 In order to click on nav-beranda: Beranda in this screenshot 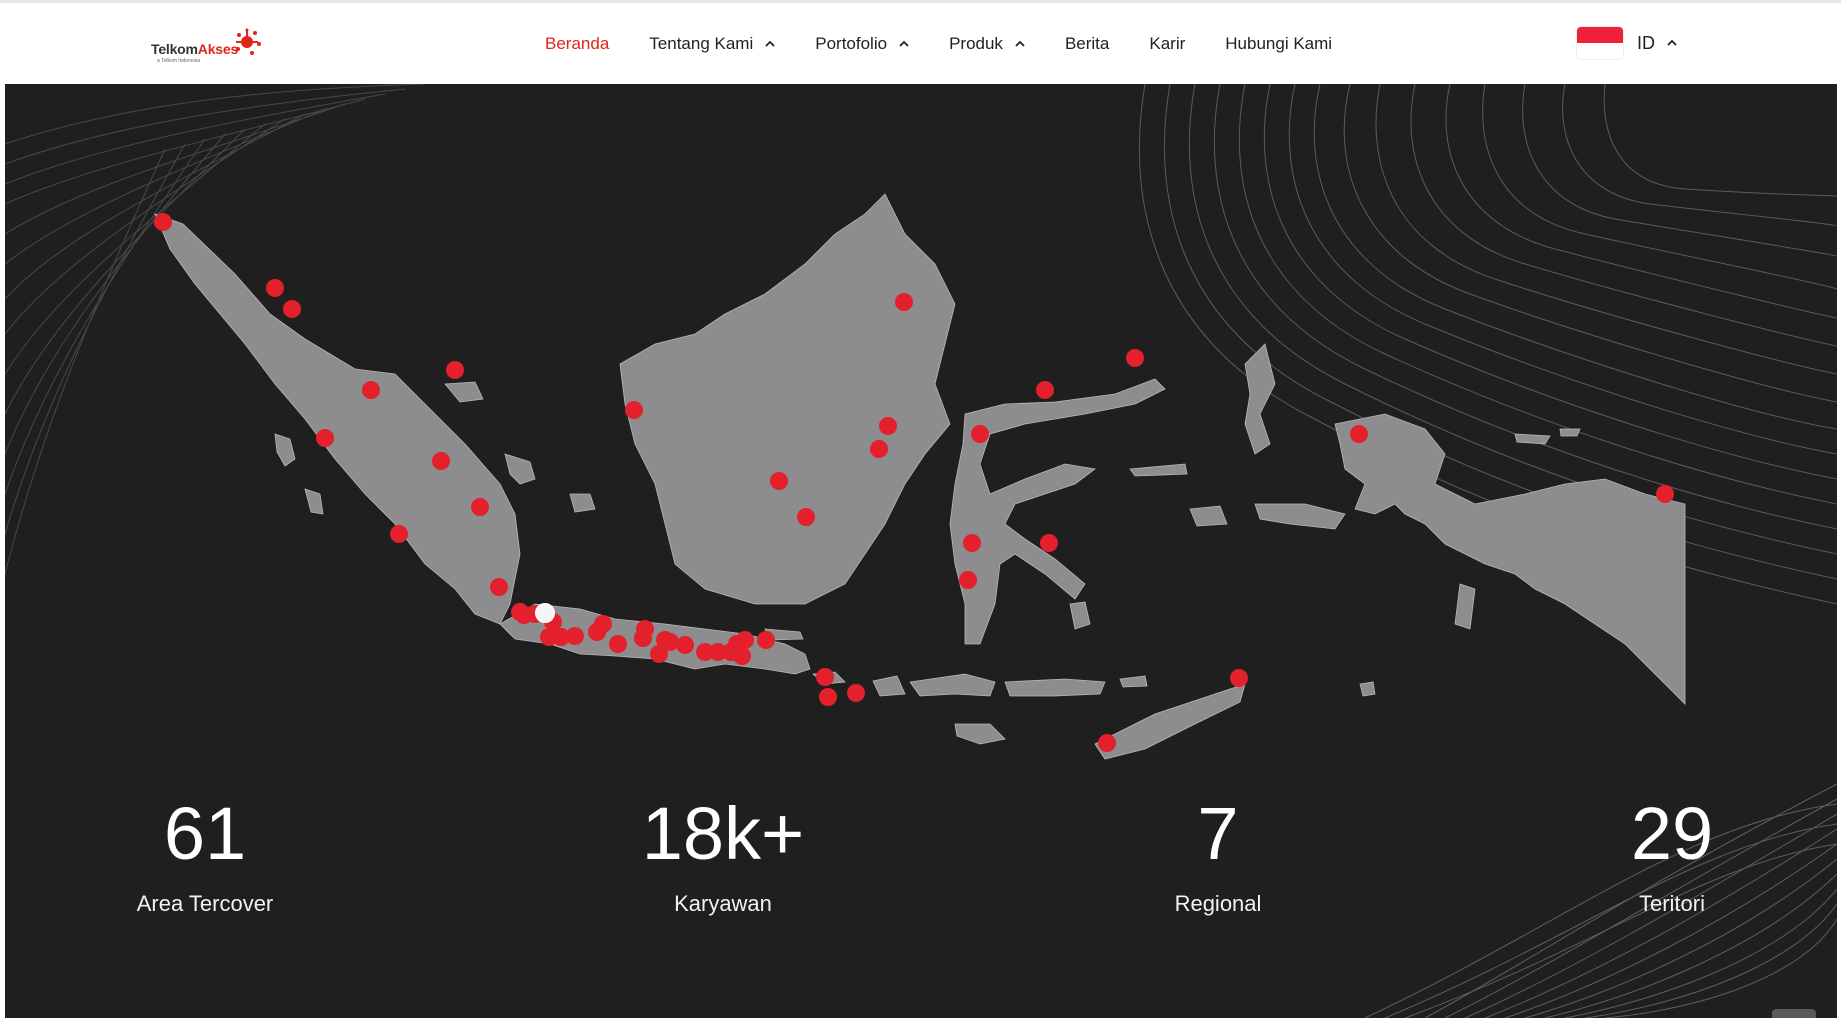, I will do `click(577, 44)`.